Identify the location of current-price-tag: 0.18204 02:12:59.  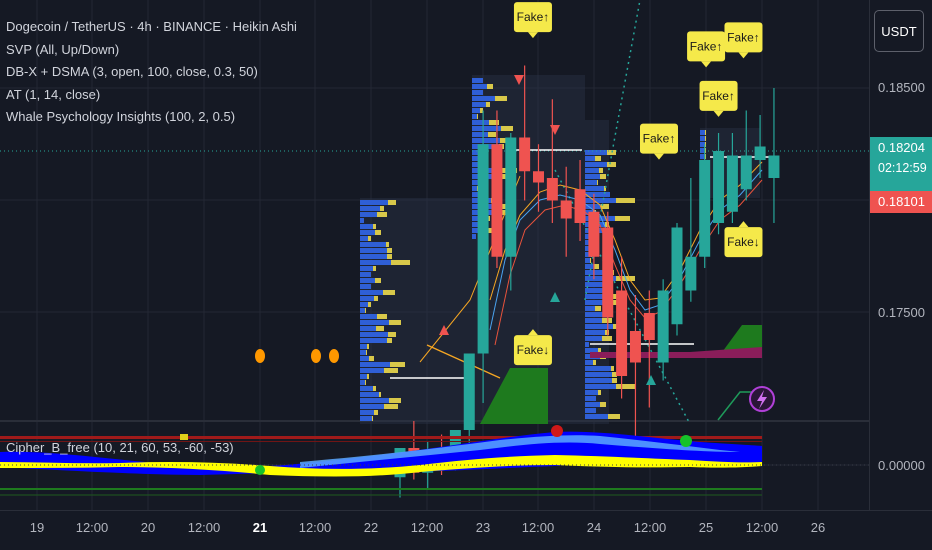
(901, 164).